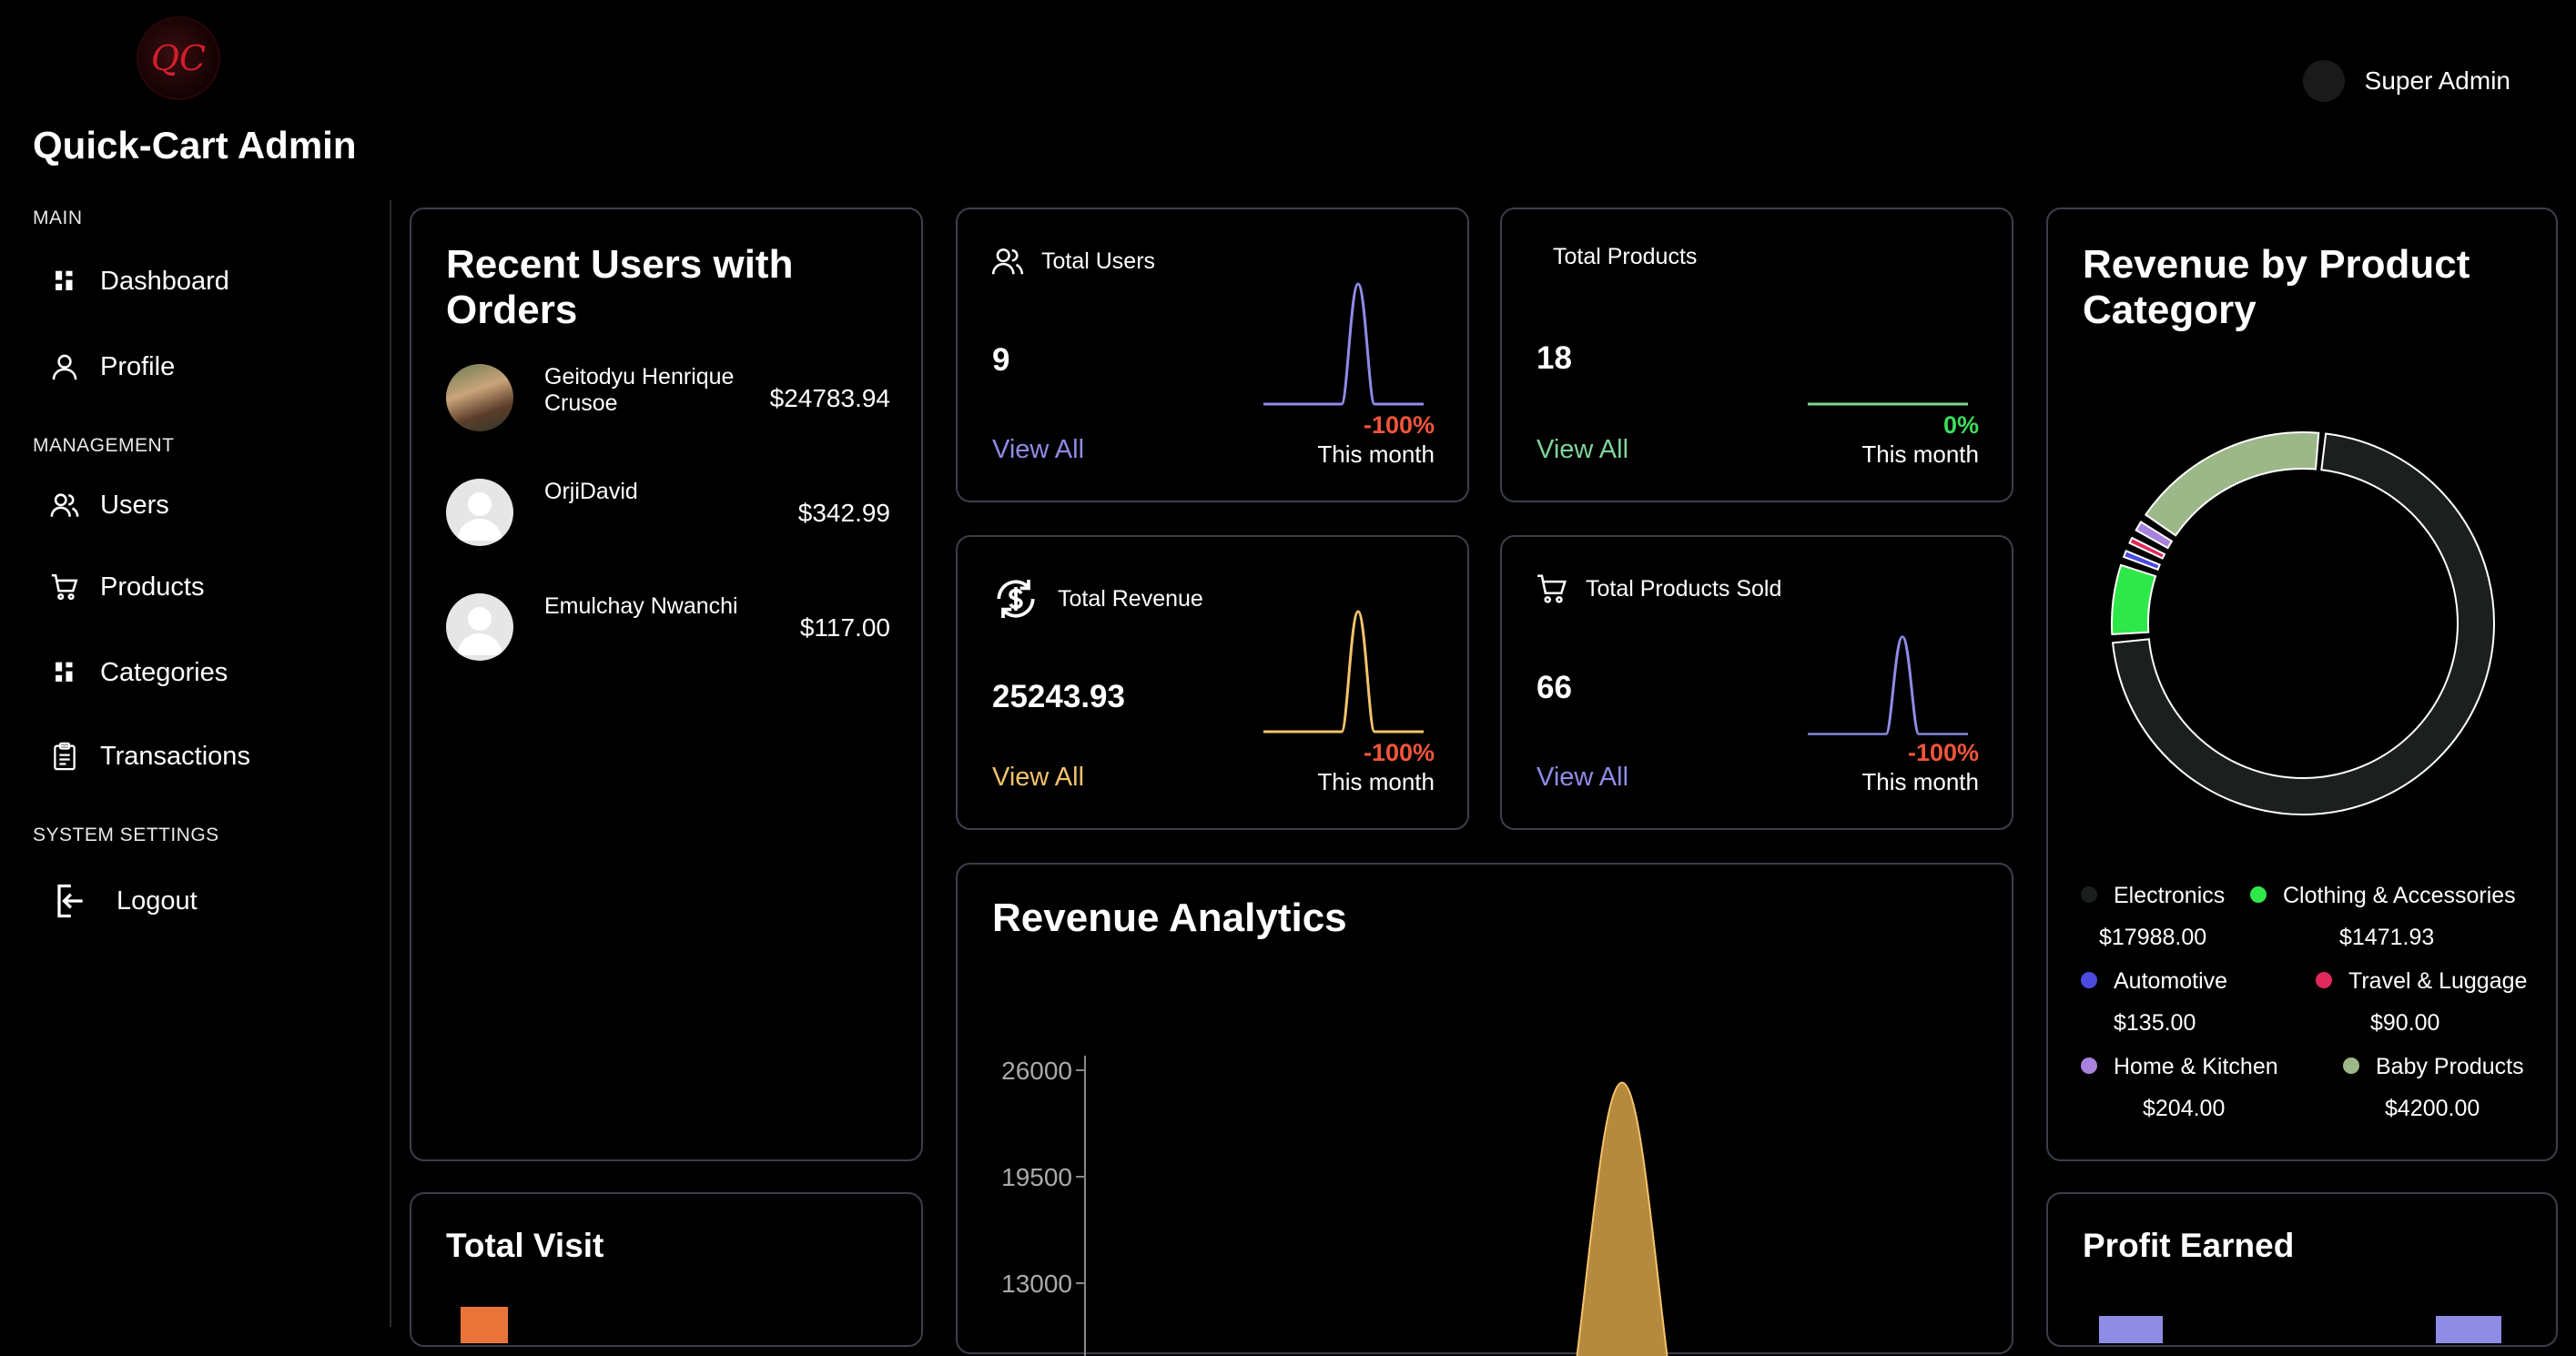 Image resolution: width=2576 pixels, height=1356 pixels. I want to click on legend-item: Home & Kitchen, so click(2179, 1067).